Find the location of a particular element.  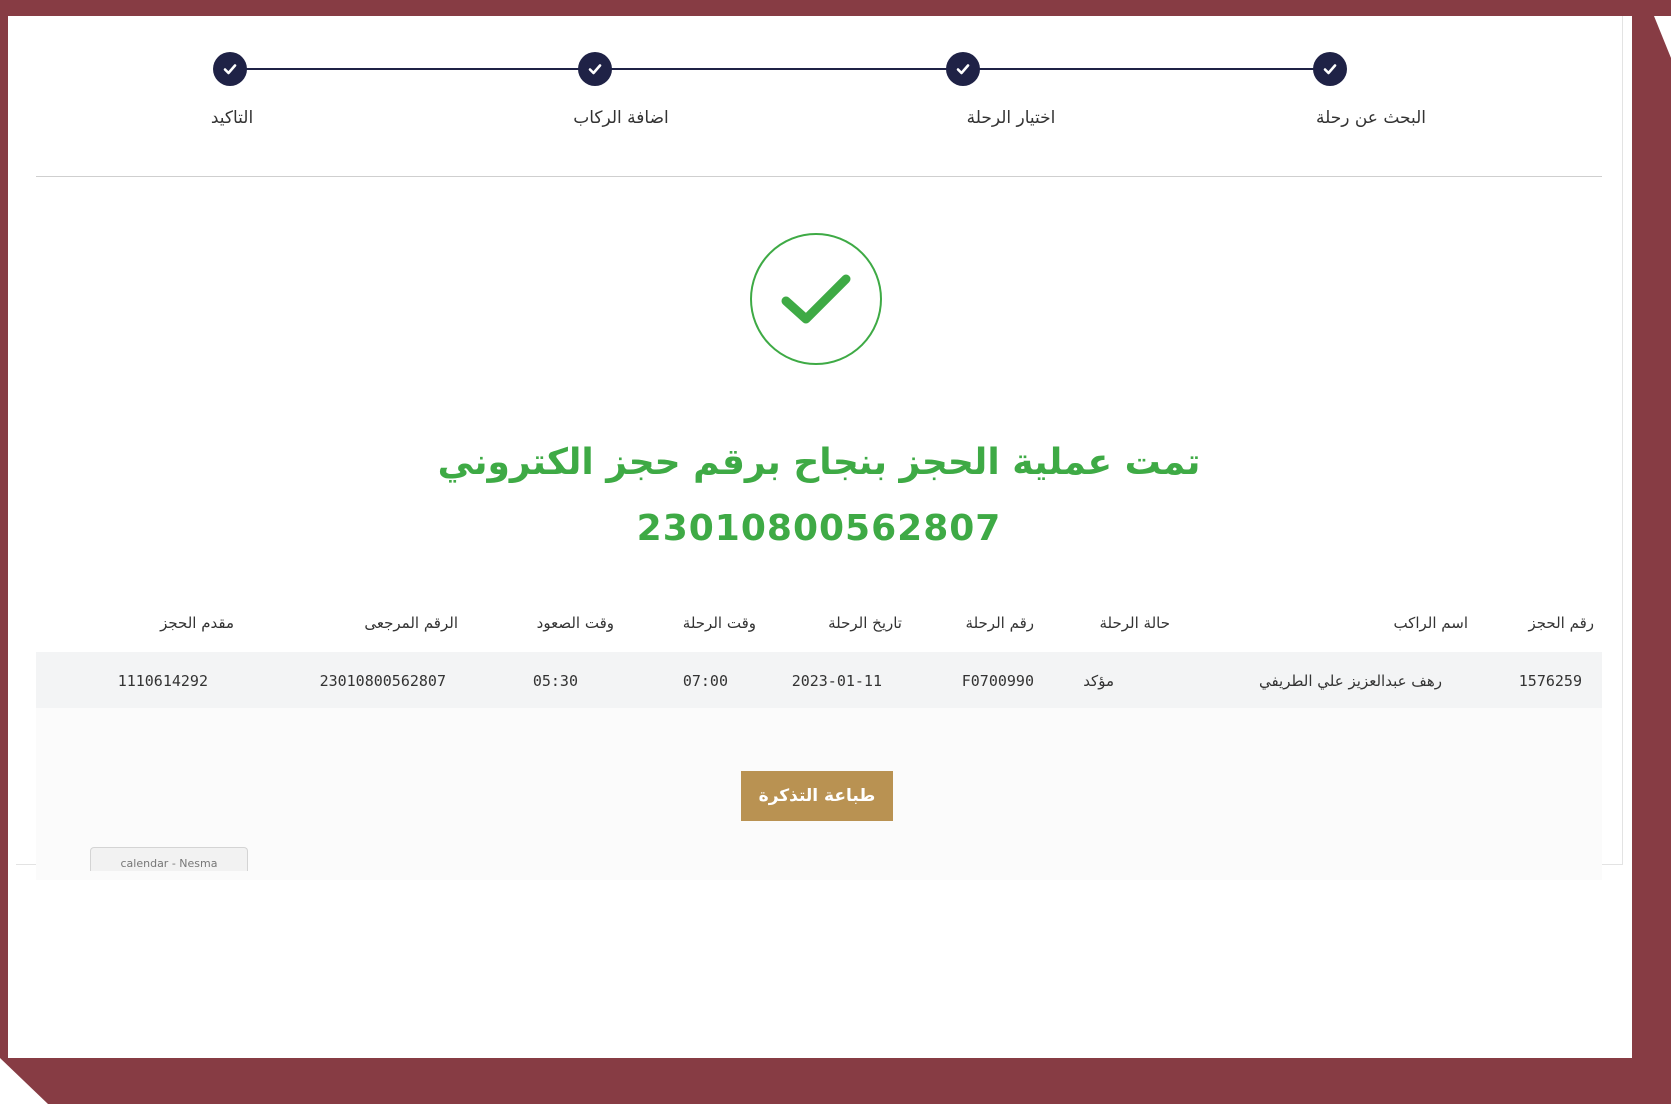

booking-number: 23010800562807 is located at coordinates (819, 528).